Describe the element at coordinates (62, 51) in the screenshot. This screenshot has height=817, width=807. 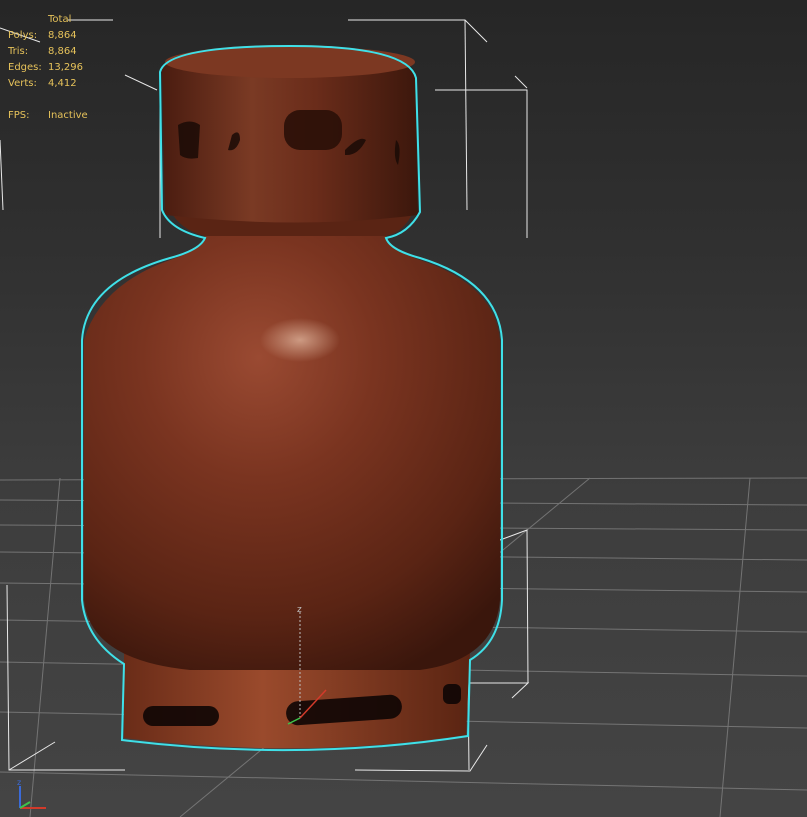
I see `stats-tris-value: 8,864` at that location.